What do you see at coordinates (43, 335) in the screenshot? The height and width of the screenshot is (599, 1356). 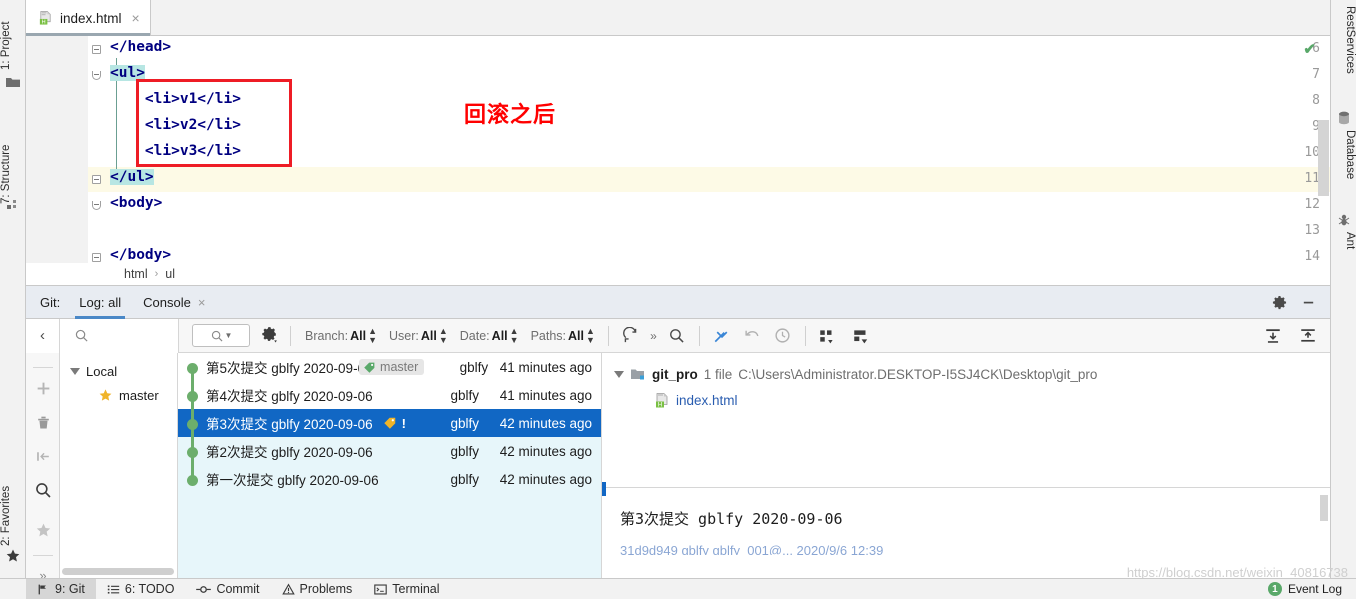 I see `collapse-sidebar-button: ‹` at bounding box center [43, 335].